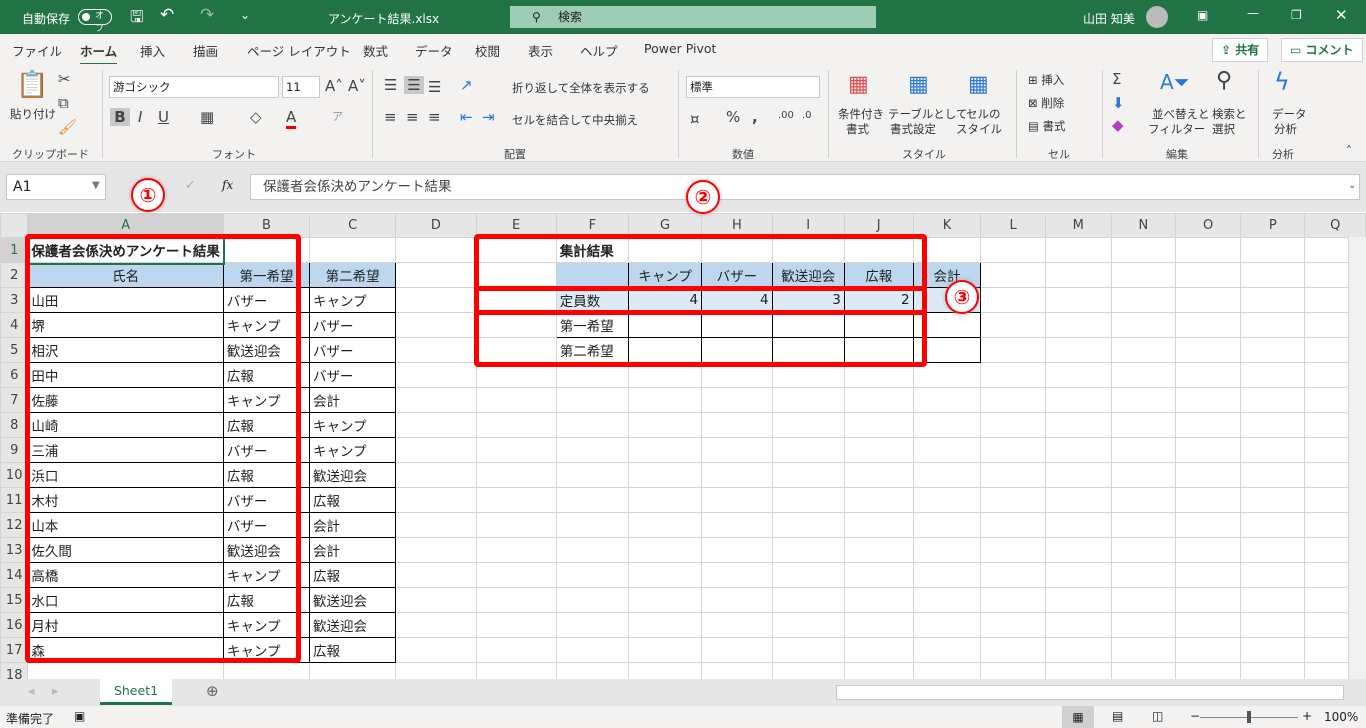 The height and width of the screenshot is (728, 1366). Describe the element at coordinates (808, 425) in the screenshot. I see `cell-I8` at that location.